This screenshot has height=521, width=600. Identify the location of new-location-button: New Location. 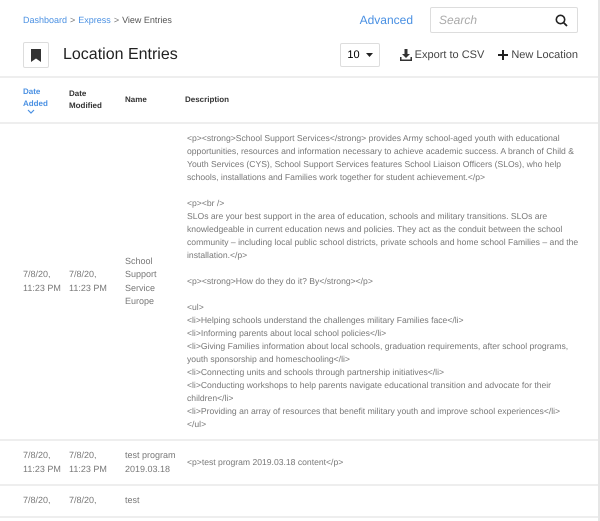
(538, 55).